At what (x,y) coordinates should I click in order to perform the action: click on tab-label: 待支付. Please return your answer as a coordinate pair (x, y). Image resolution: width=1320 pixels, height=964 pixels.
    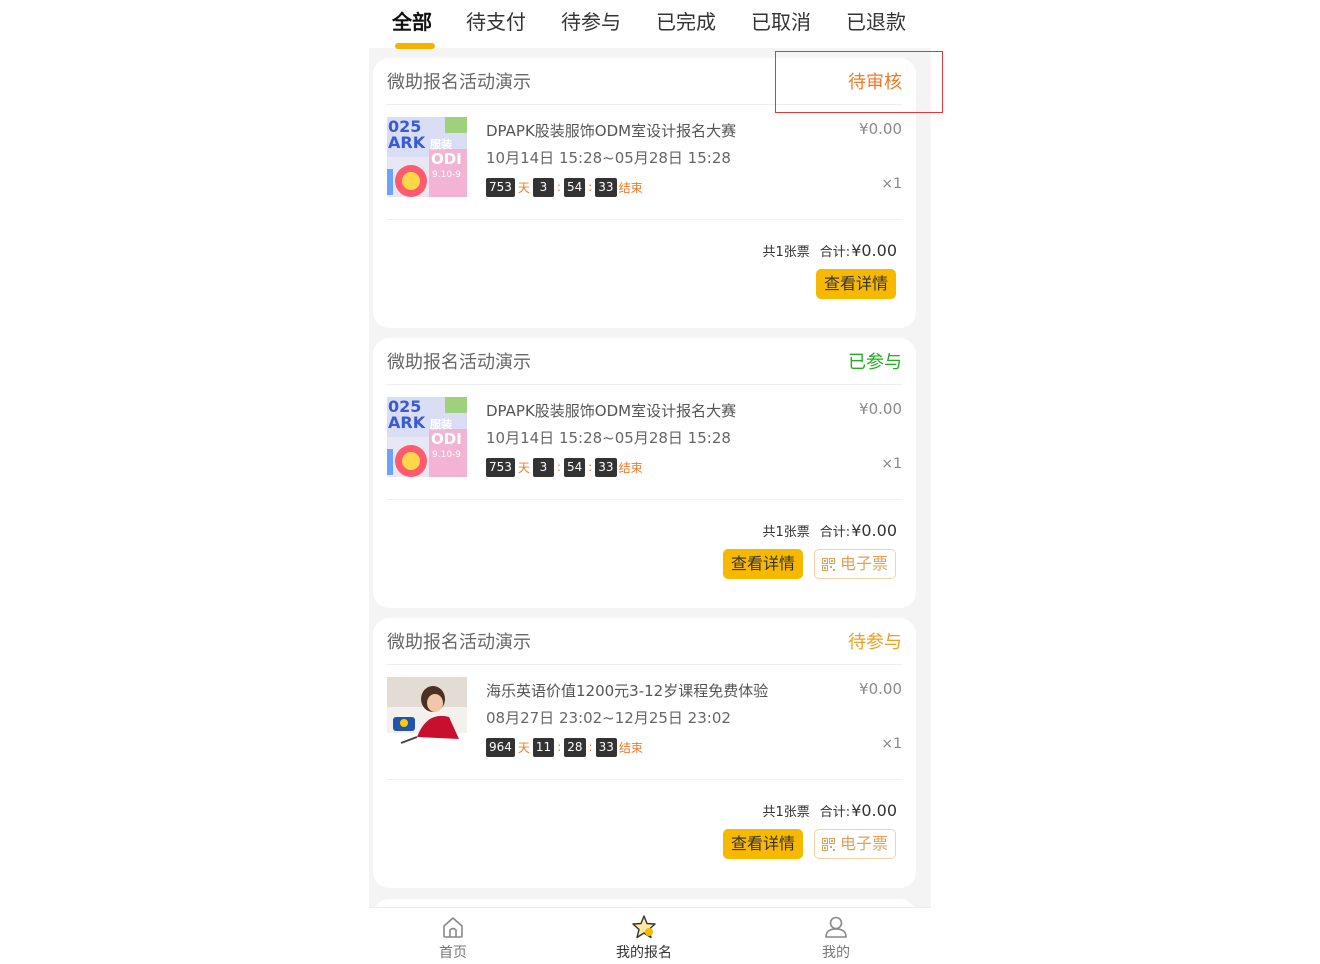
    Looking at the image, I should click on (496, 22).